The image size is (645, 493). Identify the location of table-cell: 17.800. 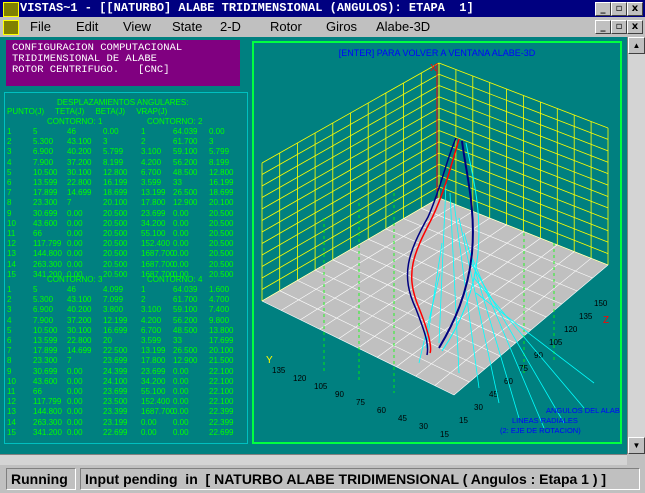
(153, 203).